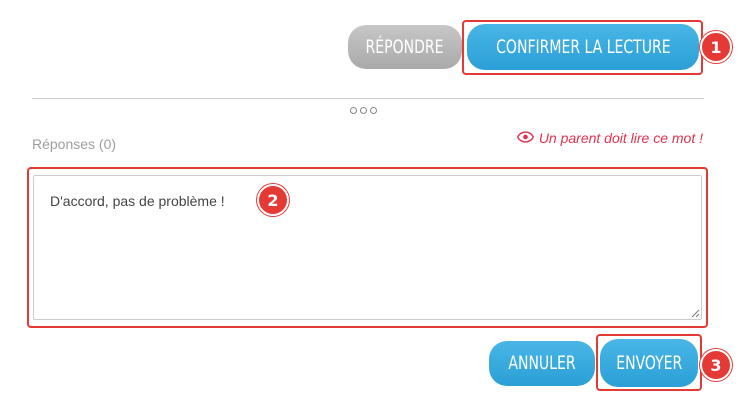  I want to click on reply-button-label: RÉPONDRE, so click(405, 46).